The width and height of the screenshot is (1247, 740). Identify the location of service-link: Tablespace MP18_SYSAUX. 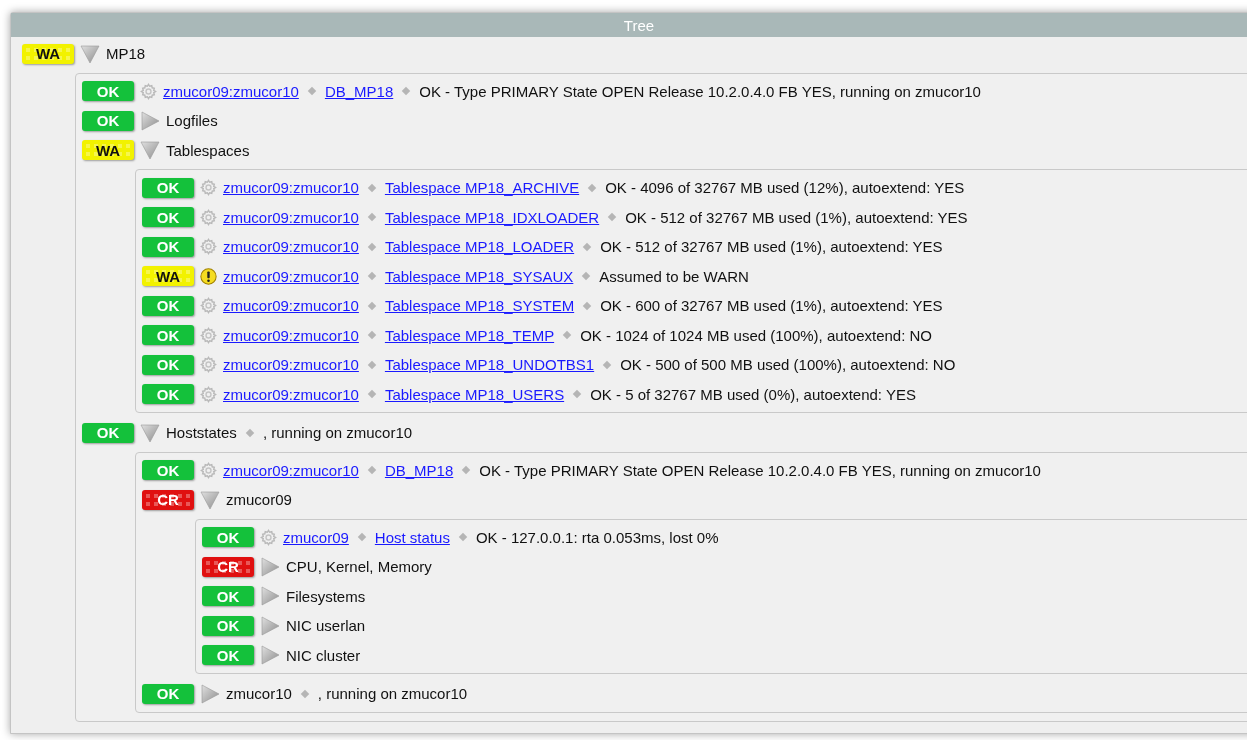
(479, 276).